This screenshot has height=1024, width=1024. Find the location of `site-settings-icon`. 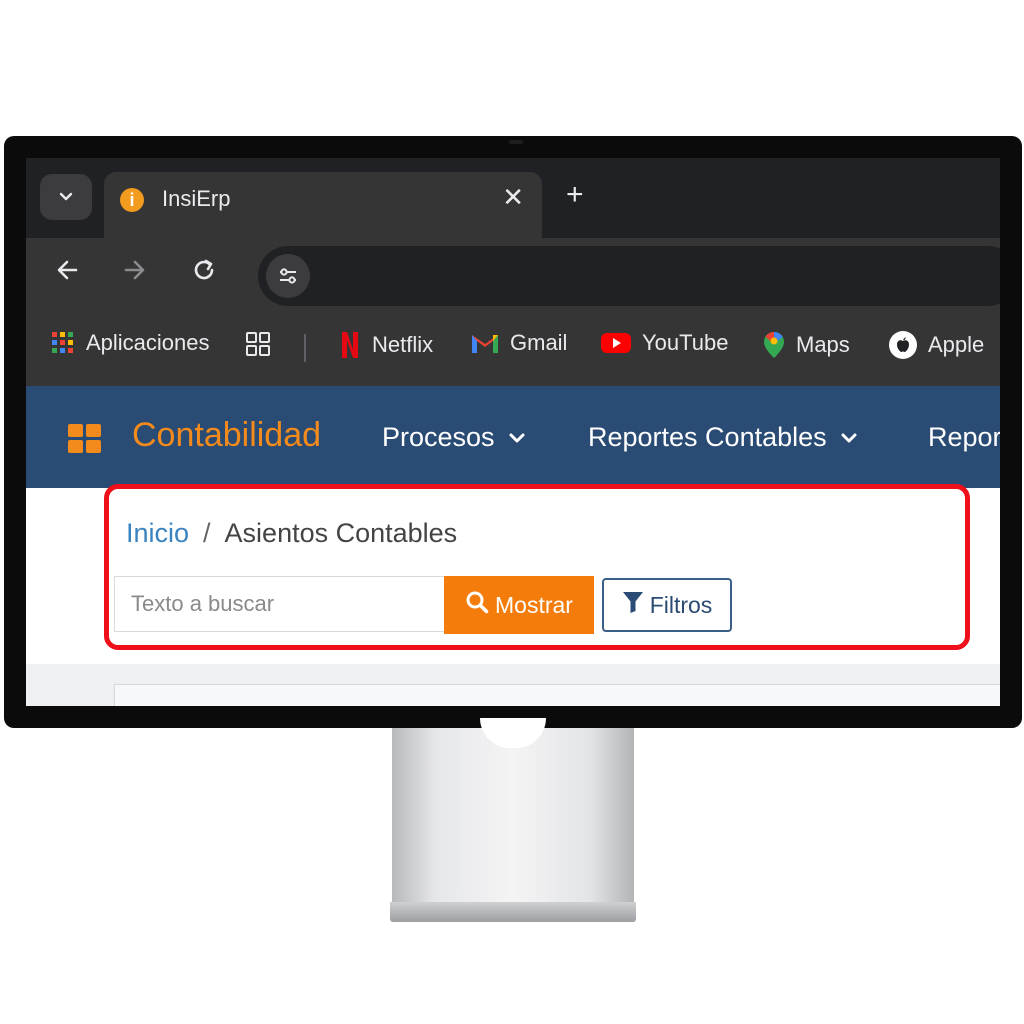

site-settings-icon is located at coordinates (288, 276).